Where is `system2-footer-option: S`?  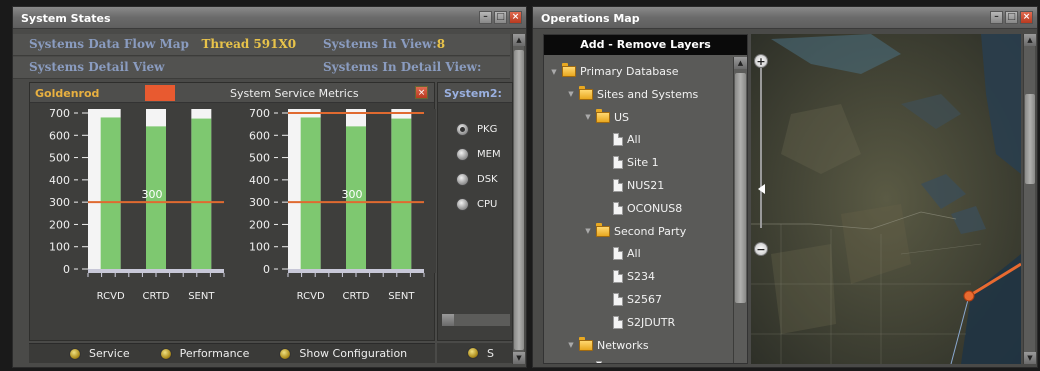 system2-footer-option: S is located at coordinates (480, 353).